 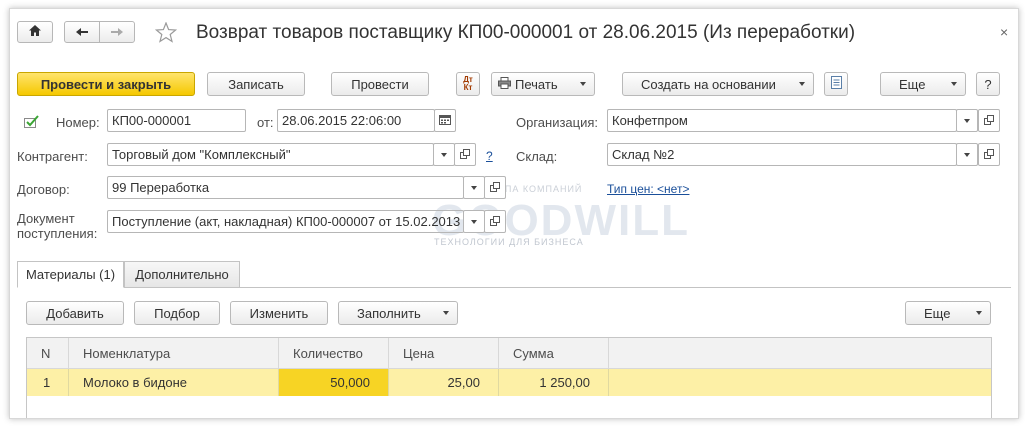 I want to click on warehouse-label: Склад:, so click(x=537, y=156).